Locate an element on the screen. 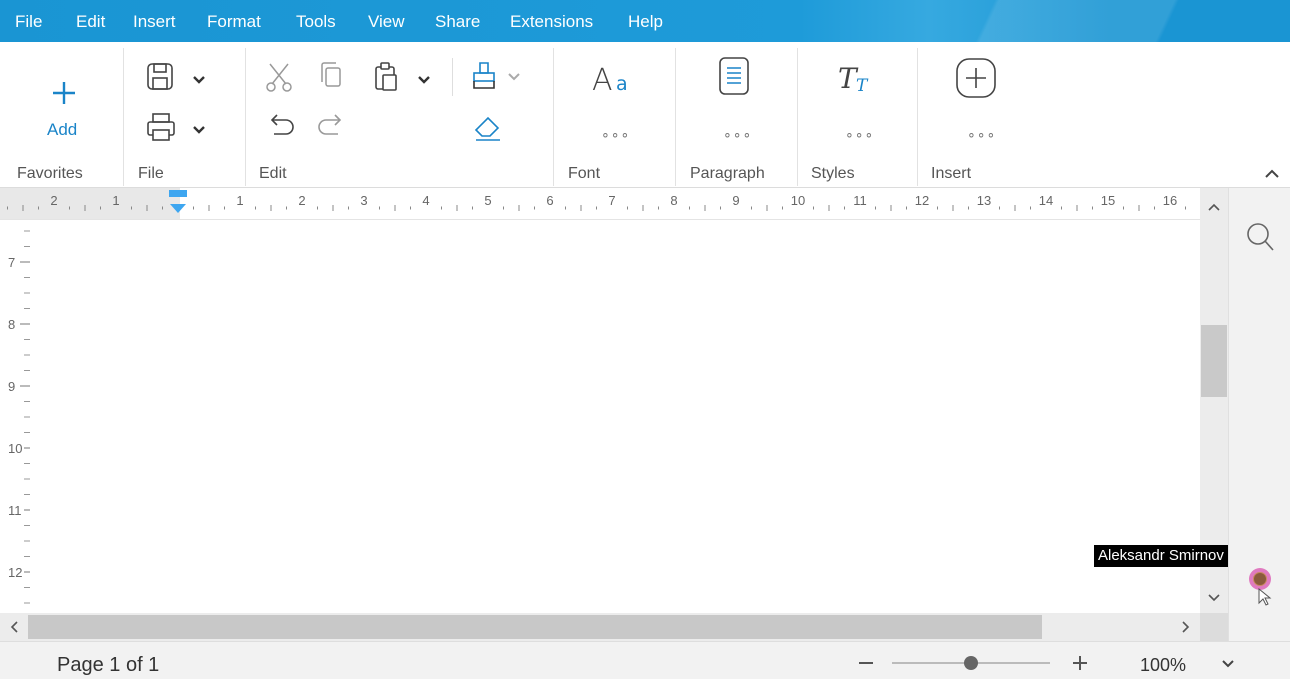 This screenshot has width=1290, height=679. paste-icon is located at coordinates (402, 76).